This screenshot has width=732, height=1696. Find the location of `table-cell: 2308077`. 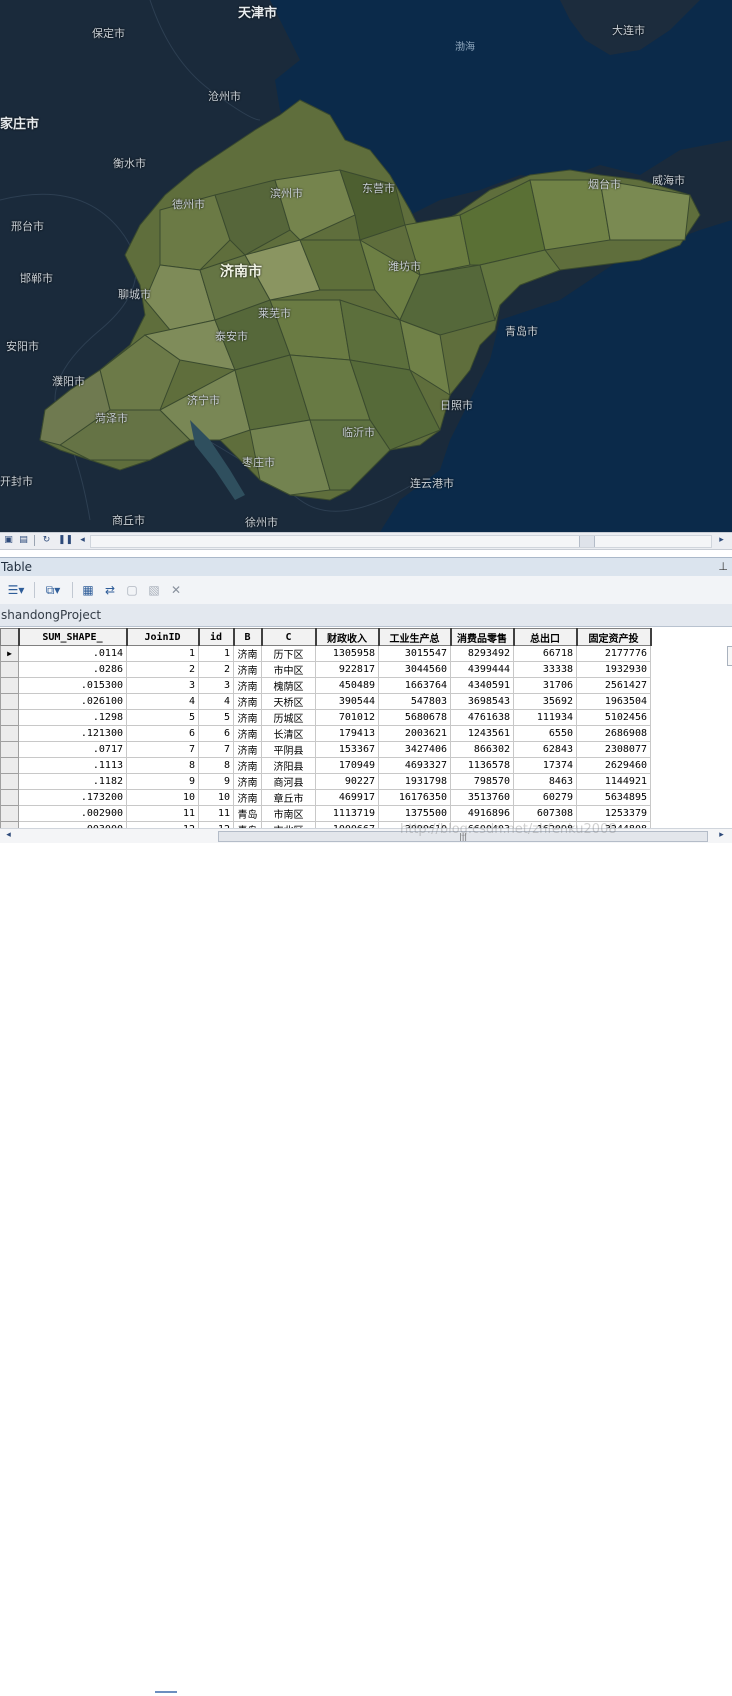

table-cell: 2308077 is located at coordinates (613, 749).